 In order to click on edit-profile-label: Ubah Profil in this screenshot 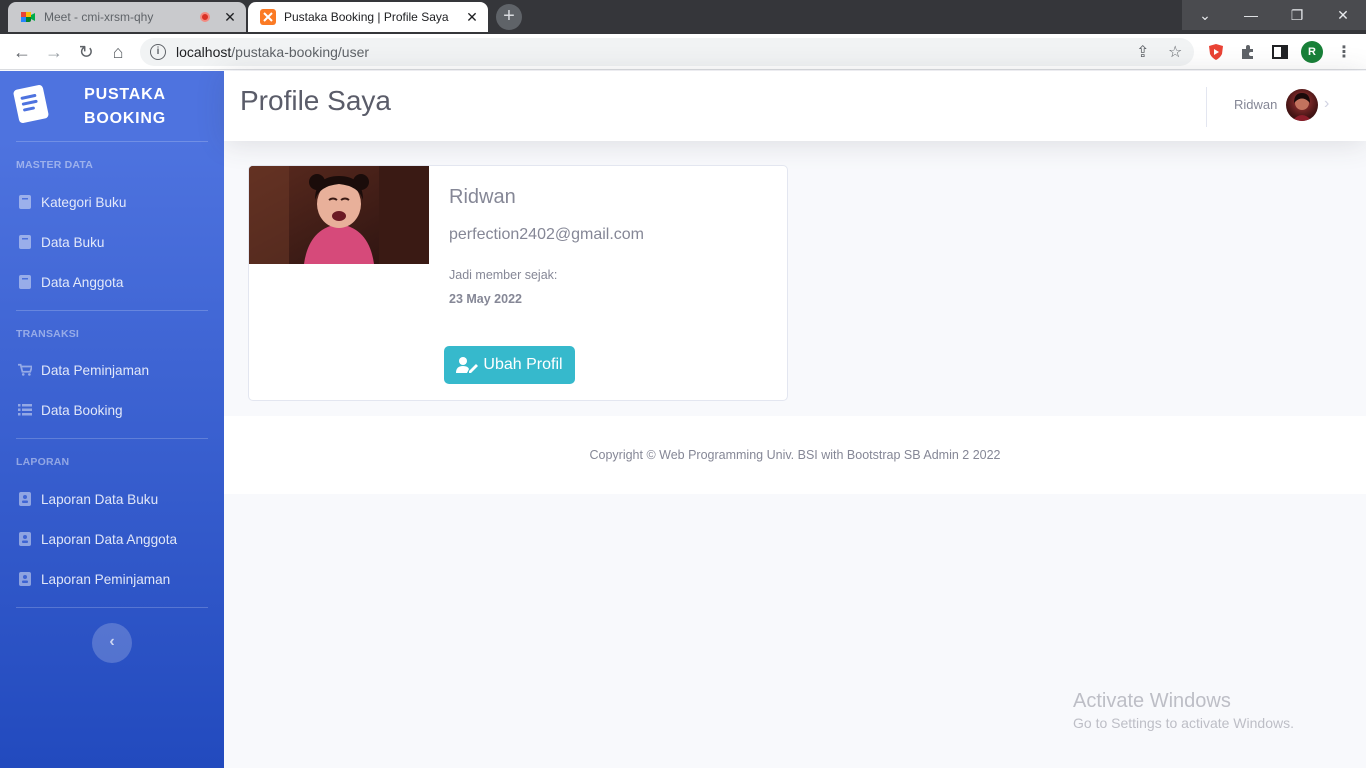, I will do `click(523, 364)`.